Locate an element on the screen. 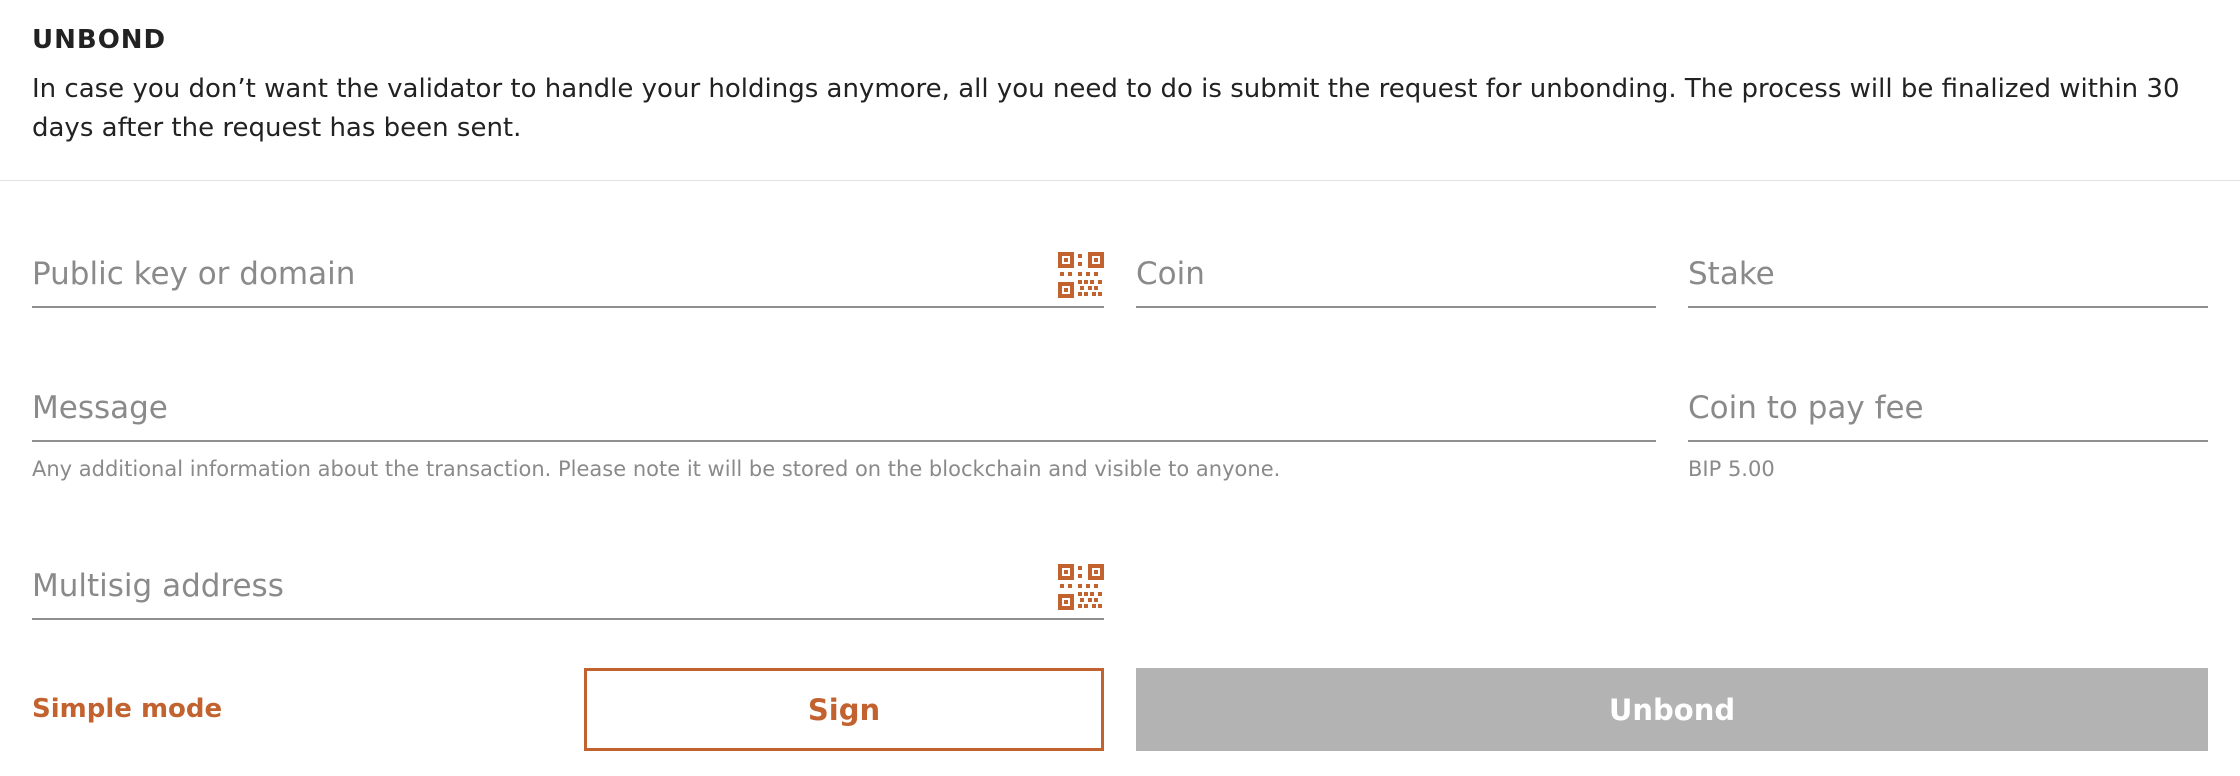  stake-input is located at coordinates (1948, 274).